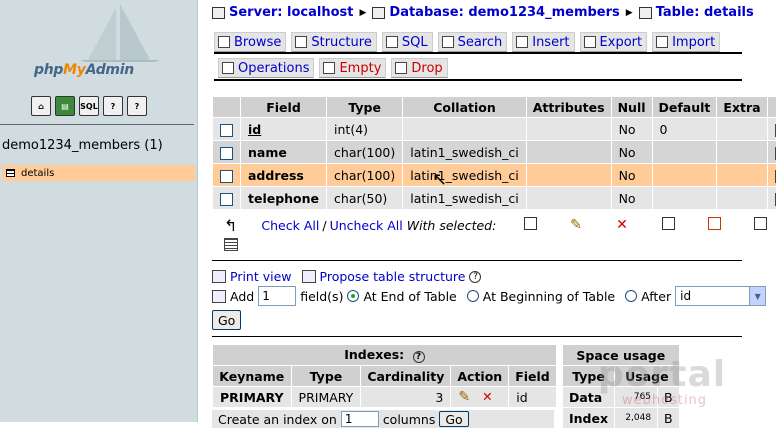 The height and width of the screenshot is (429, 776). What do you see at coordinates (464, 129) in the screenshot?
I see `field-collation` at bounding box center [464, 129].